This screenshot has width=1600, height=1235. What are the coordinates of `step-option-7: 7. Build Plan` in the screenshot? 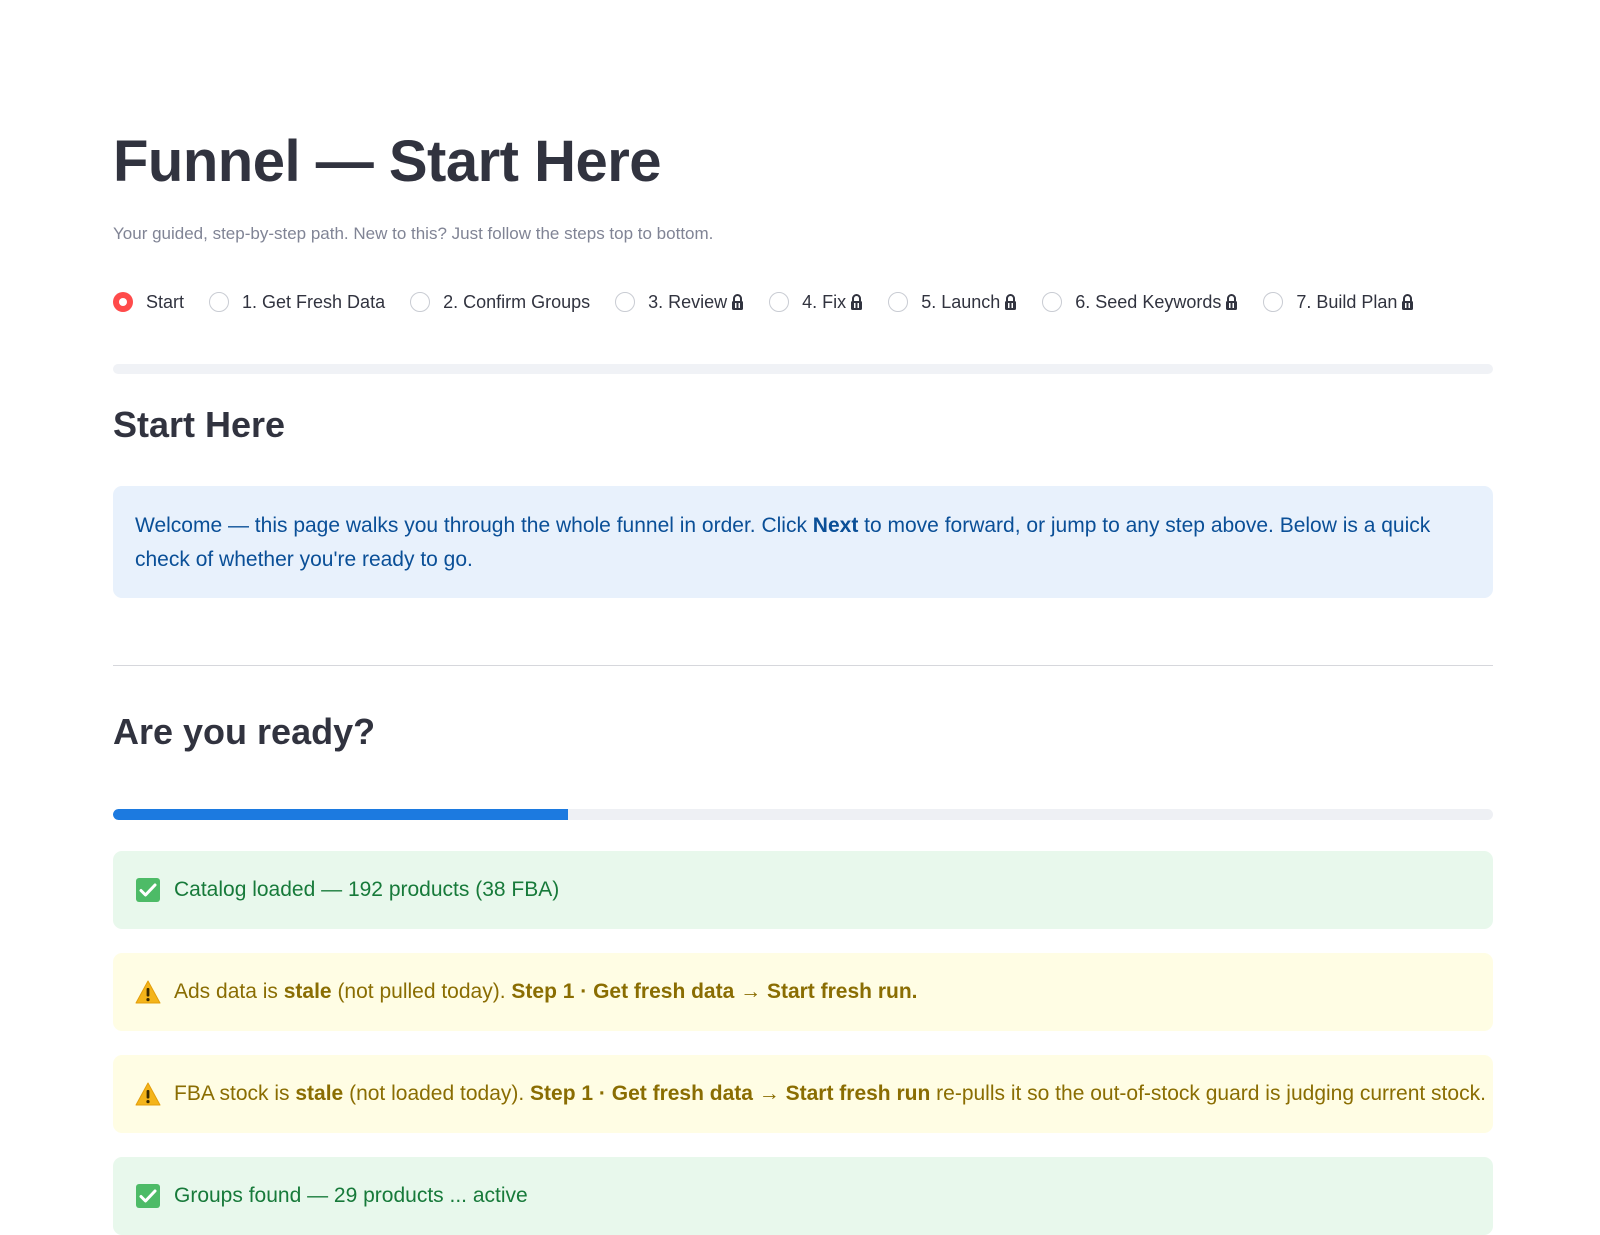 It's located at (1338, 302).